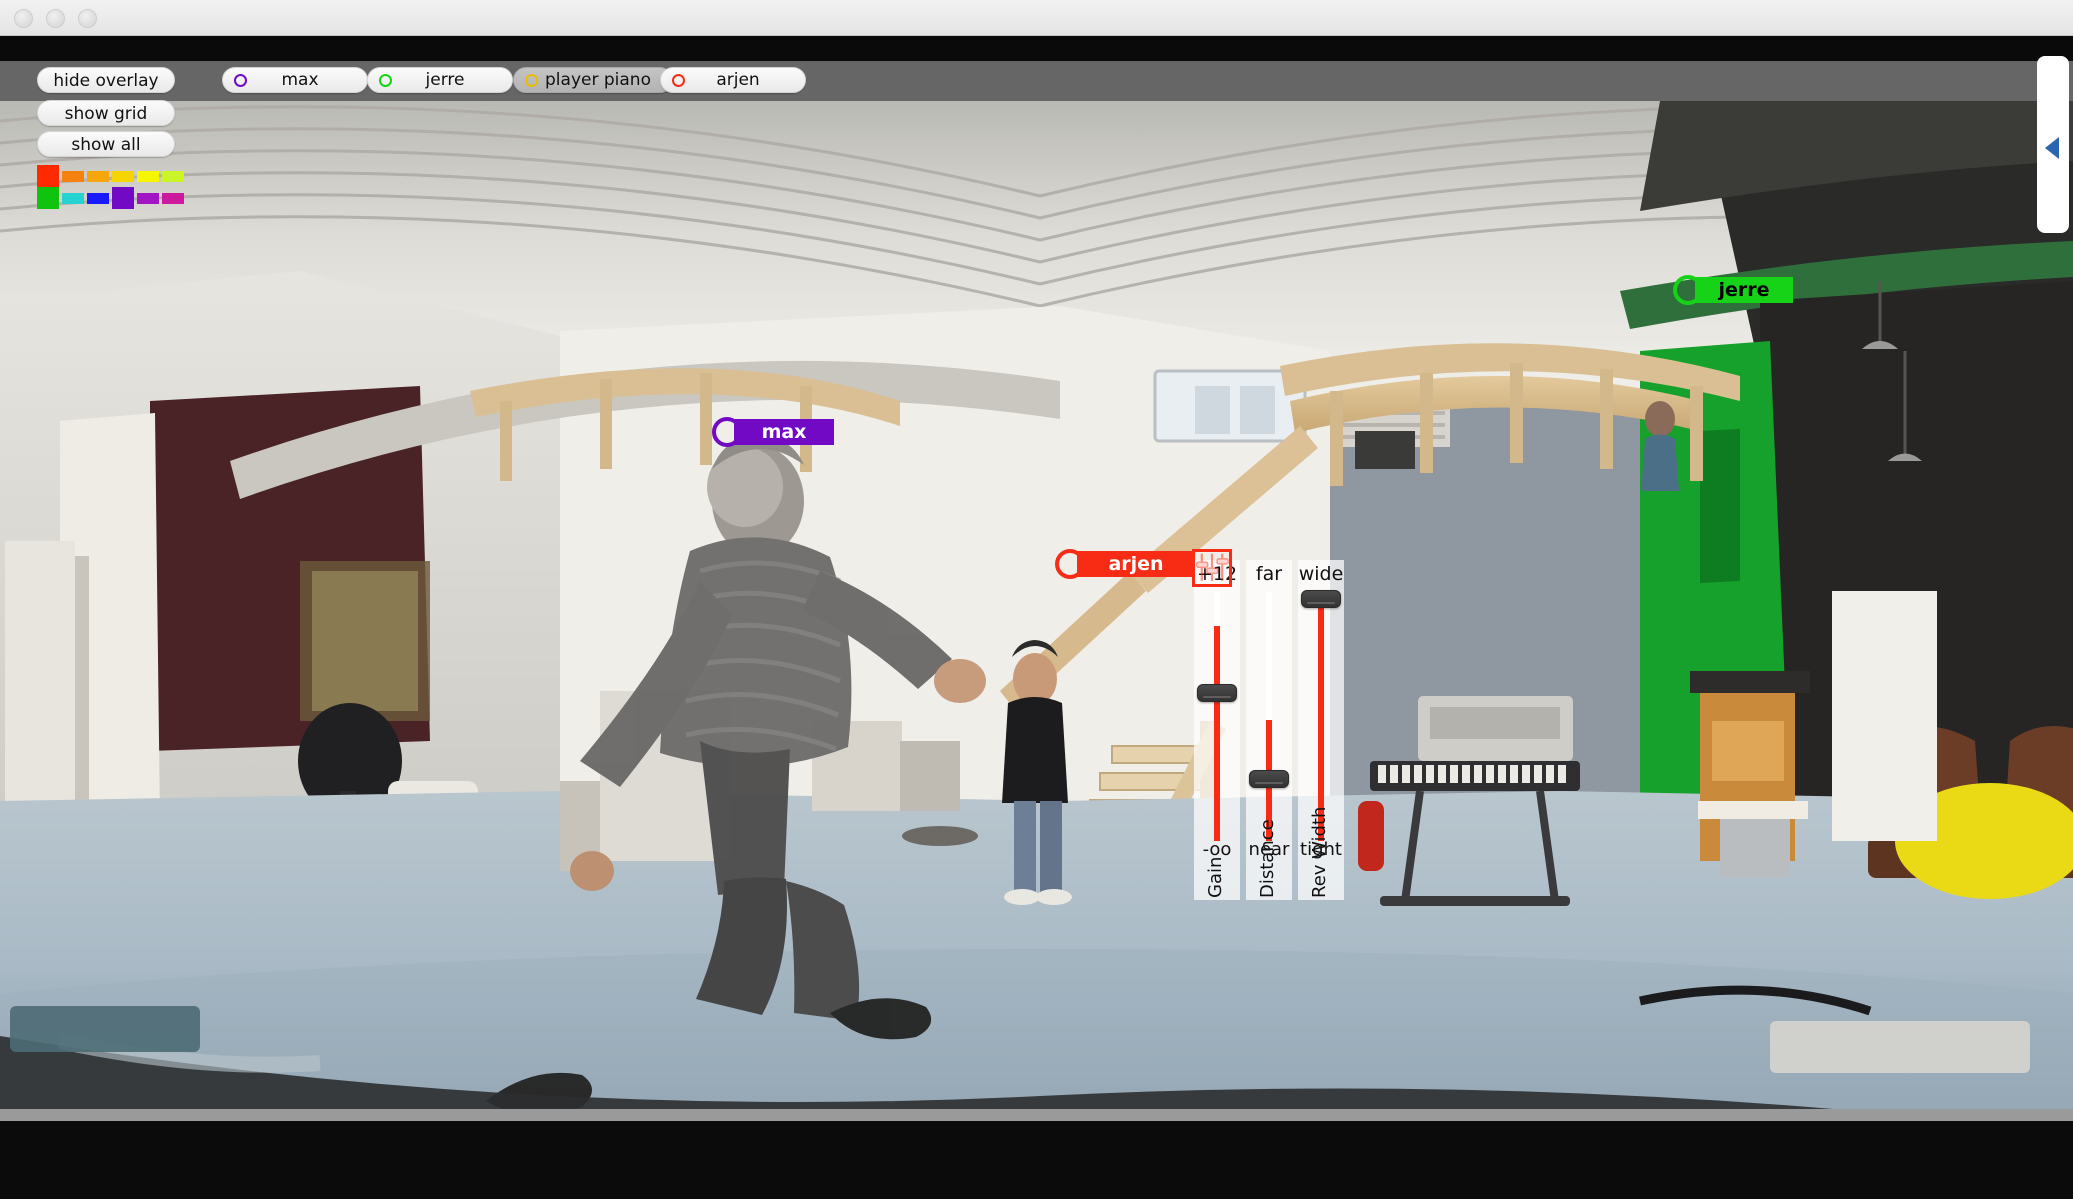 The width and height of the screenshot is (2073, 1199). Describe the element at coordinates (1744, 290) in the screenshot. I see `marker-label: jerre` at that location.